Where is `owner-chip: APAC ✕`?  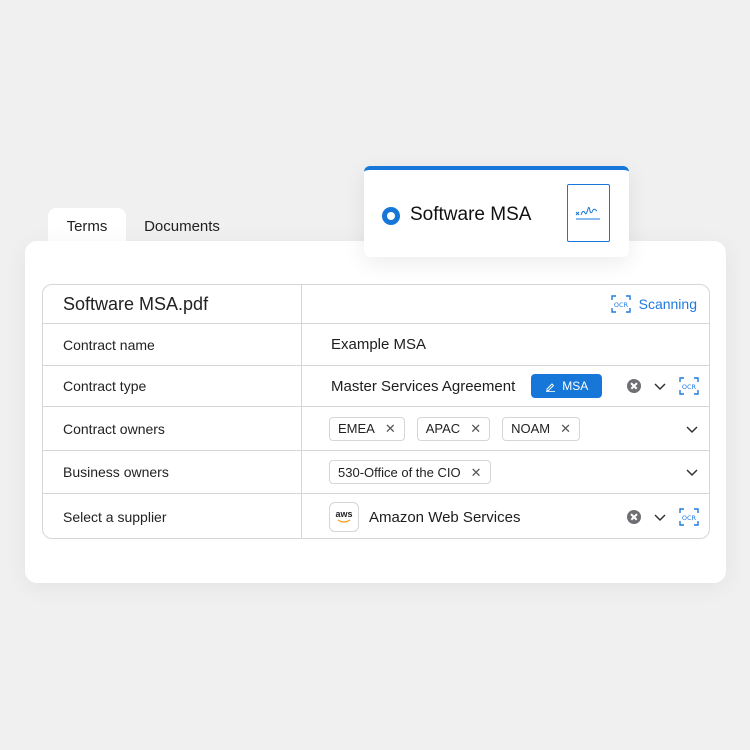
owner-chip: APAC ✕ is located at coordinates (453, 428).